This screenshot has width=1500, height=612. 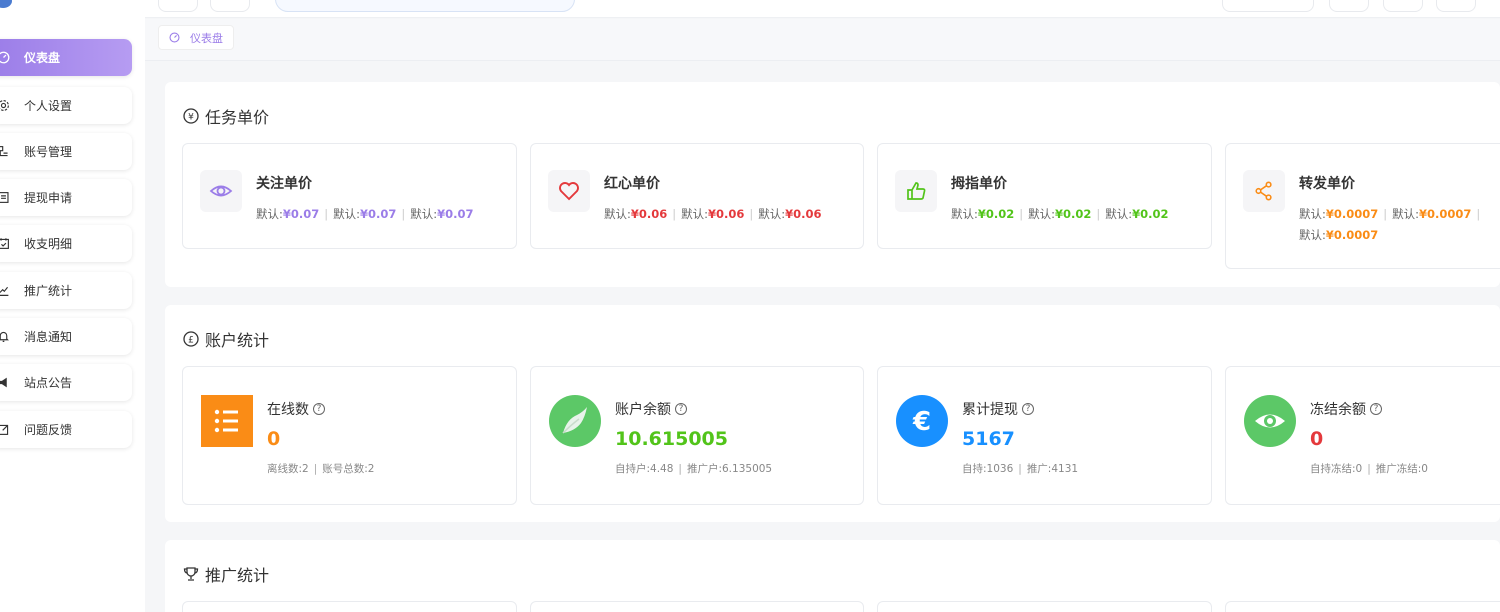 I want to click on stat-card-balance: 账户余额? 10.615005 自持户:4.48 | 推广户:6.135005, so click(x=697, y=435).